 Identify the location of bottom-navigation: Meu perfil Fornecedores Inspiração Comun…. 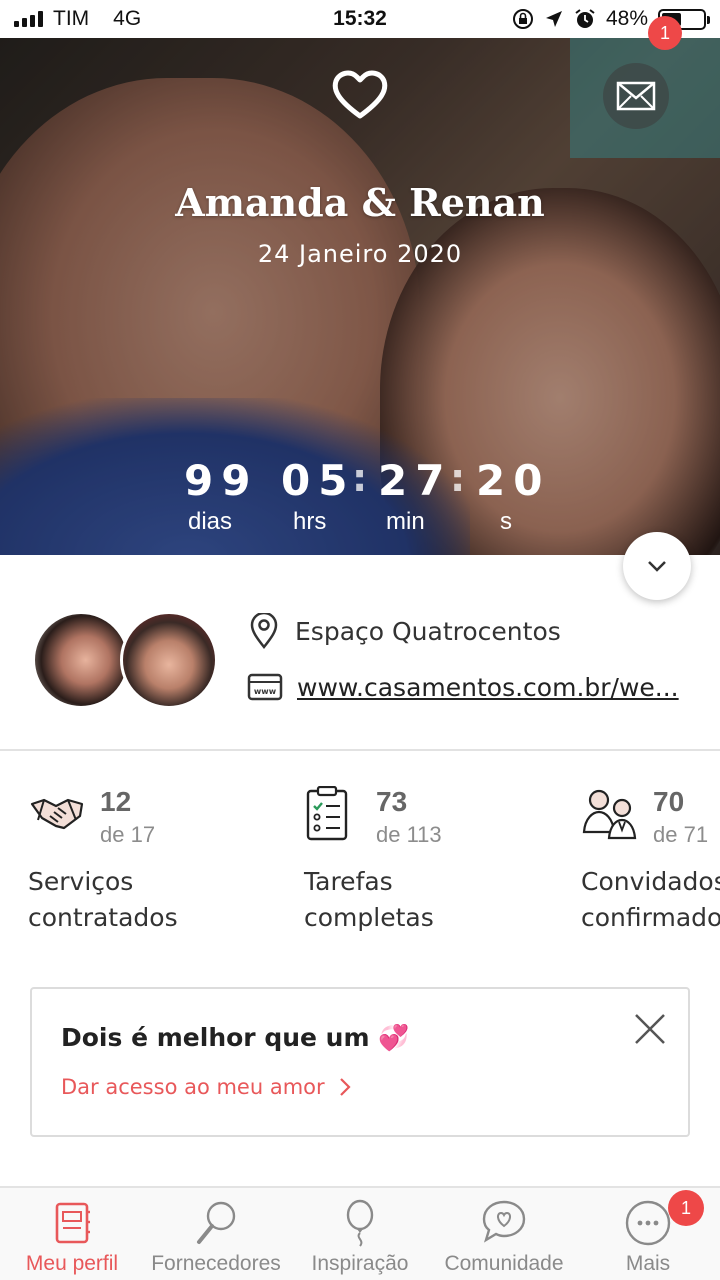
(360, 1233).